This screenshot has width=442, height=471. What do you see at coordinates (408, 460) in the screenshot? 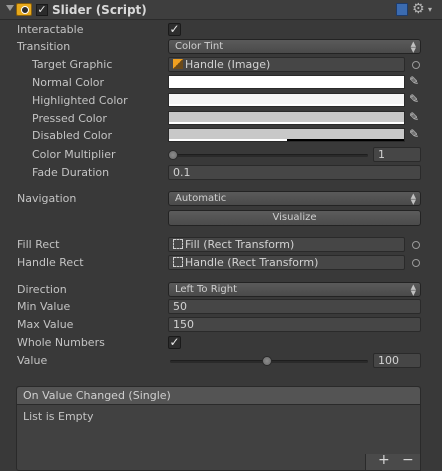
I see `remove-listener-button: −` at bounding box center [408, 460].